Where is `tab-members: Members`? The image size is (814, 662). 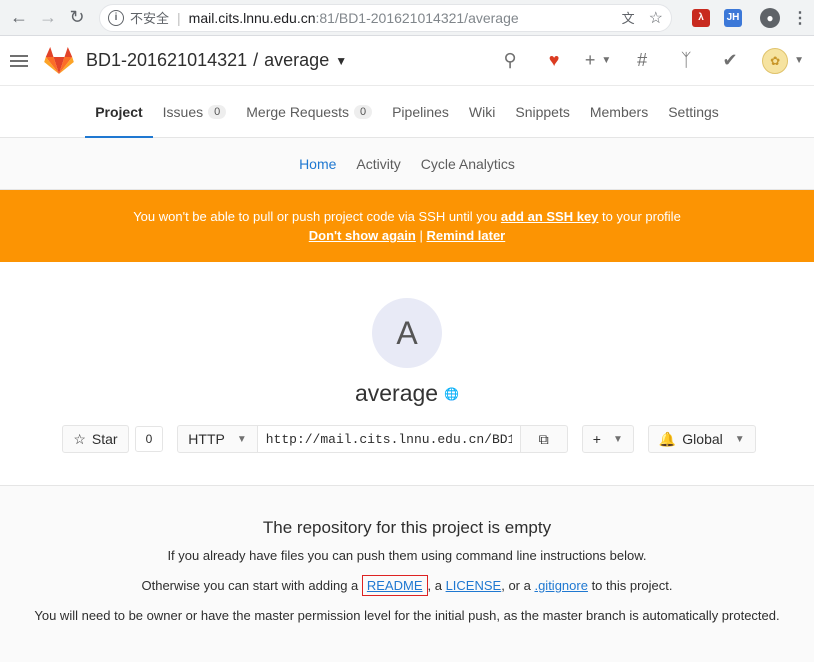
tab-members: Members is located at coordinates (619, 111).